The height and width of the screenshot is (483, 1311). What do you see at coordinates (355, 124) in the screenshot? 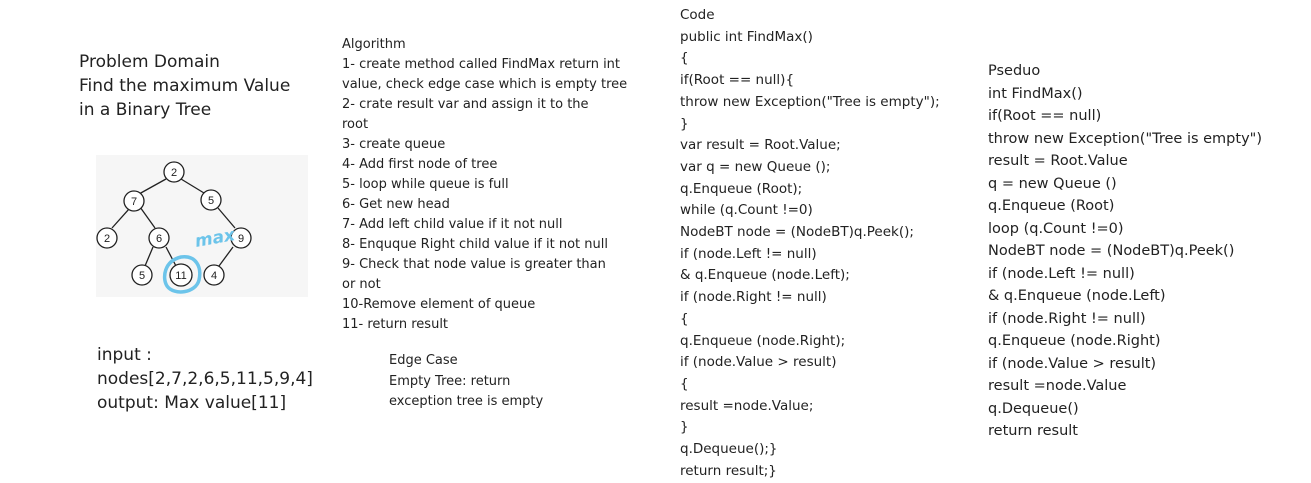
I see `algorithm-line: root` at bounding box center [355, 124].